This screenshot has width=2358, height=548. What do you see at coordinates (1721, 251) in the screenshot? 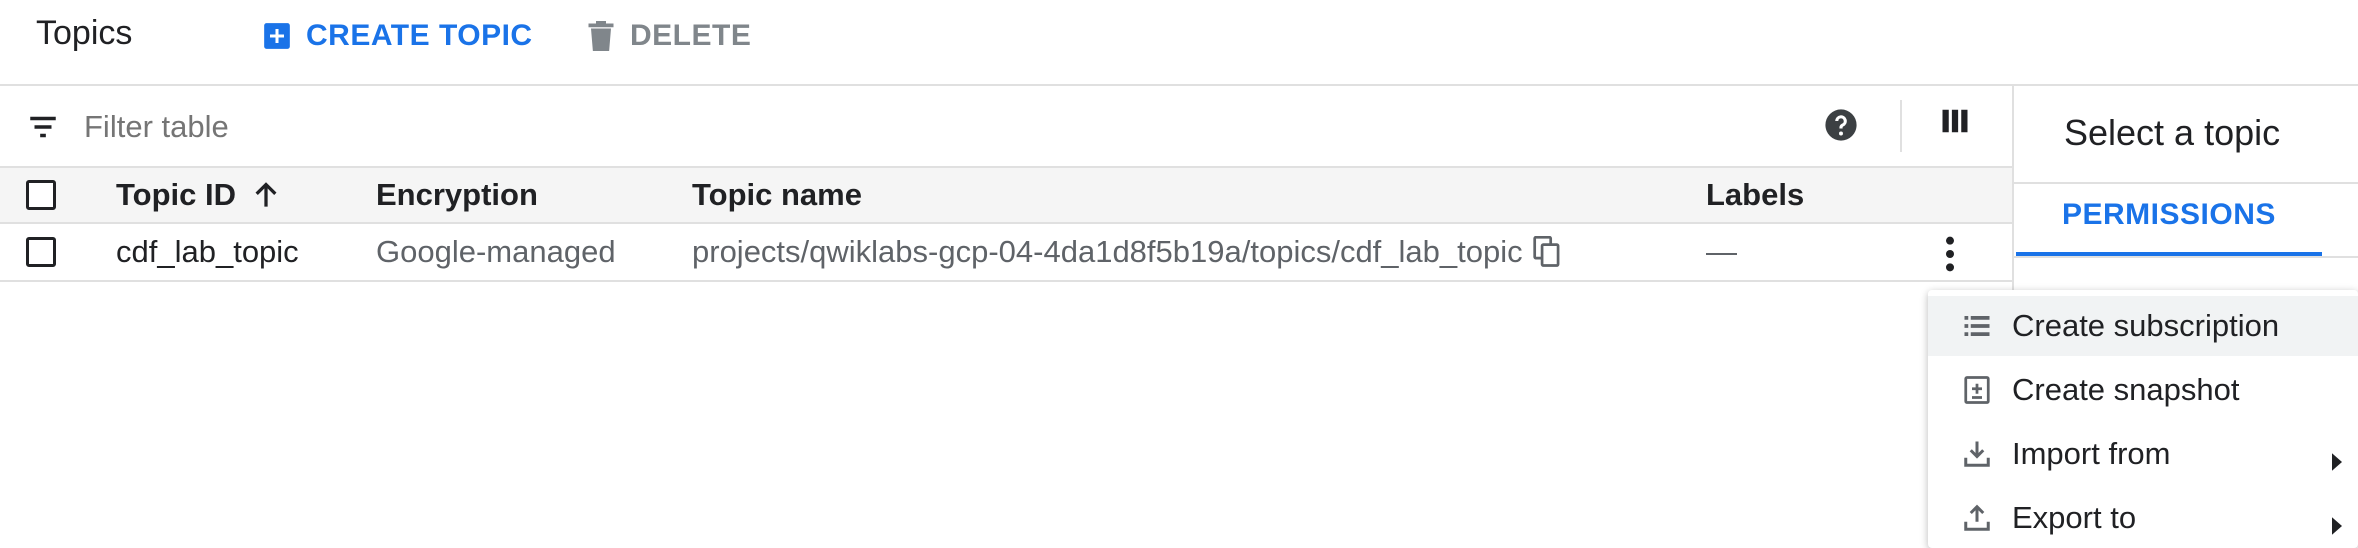
I see `labels-value: —` at bounding box center [1721, 251].